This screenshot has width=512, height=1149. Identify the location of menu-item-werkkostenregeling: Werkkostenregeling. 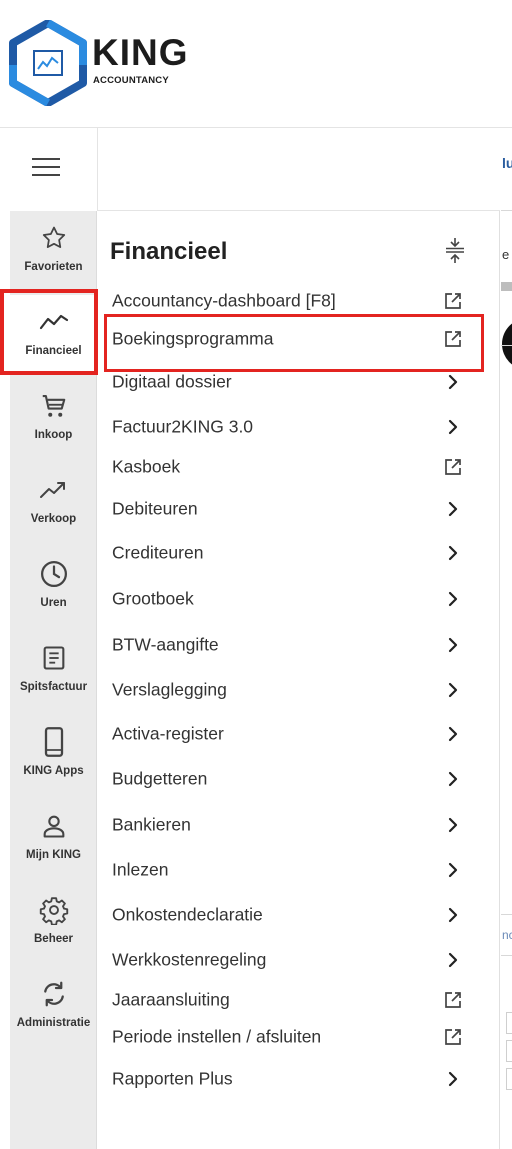
(299, 960).